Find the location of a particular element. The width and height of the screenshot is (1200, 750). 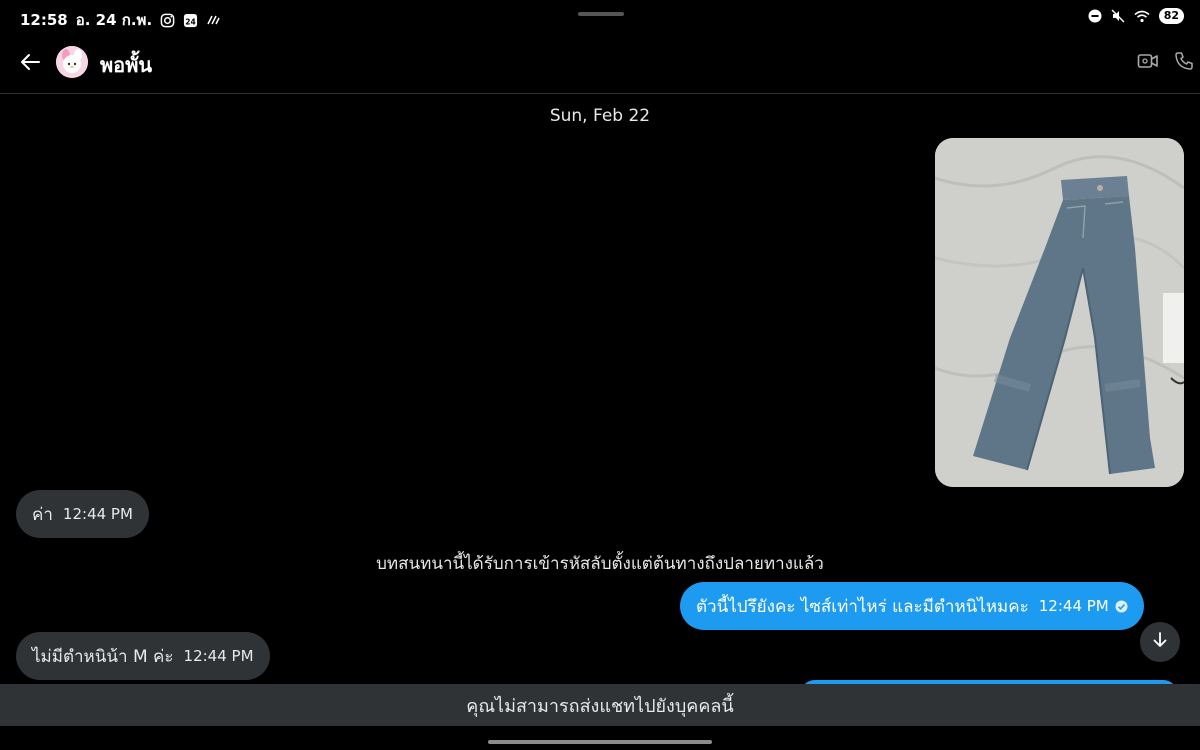

status-bar: 12:58 อ. 24 ก.พ. 24 82 is located at coordinates (600, 18).